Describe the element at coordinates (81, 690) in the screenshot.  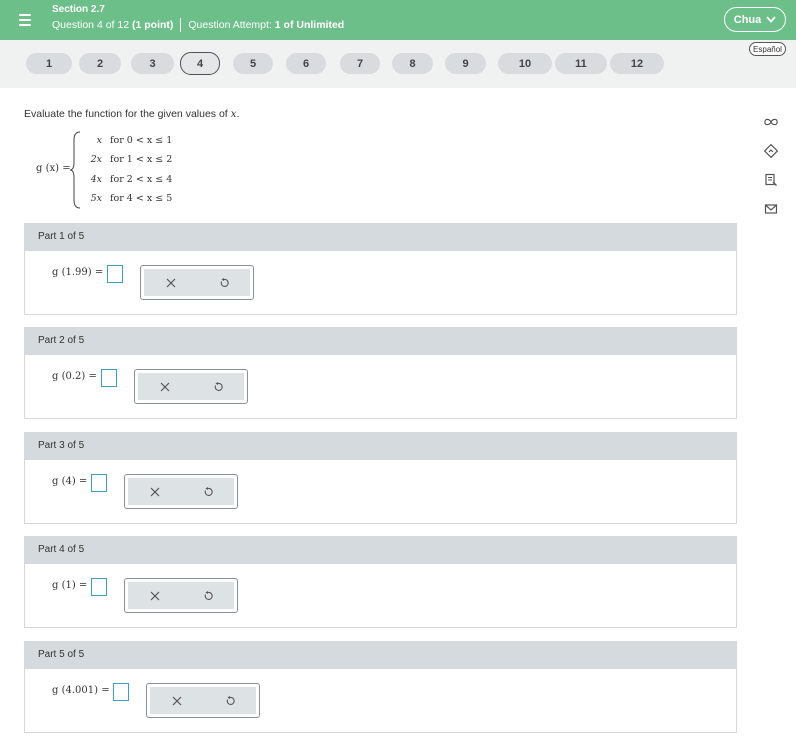
I see `part-expression: g (4.001) =` at that location.